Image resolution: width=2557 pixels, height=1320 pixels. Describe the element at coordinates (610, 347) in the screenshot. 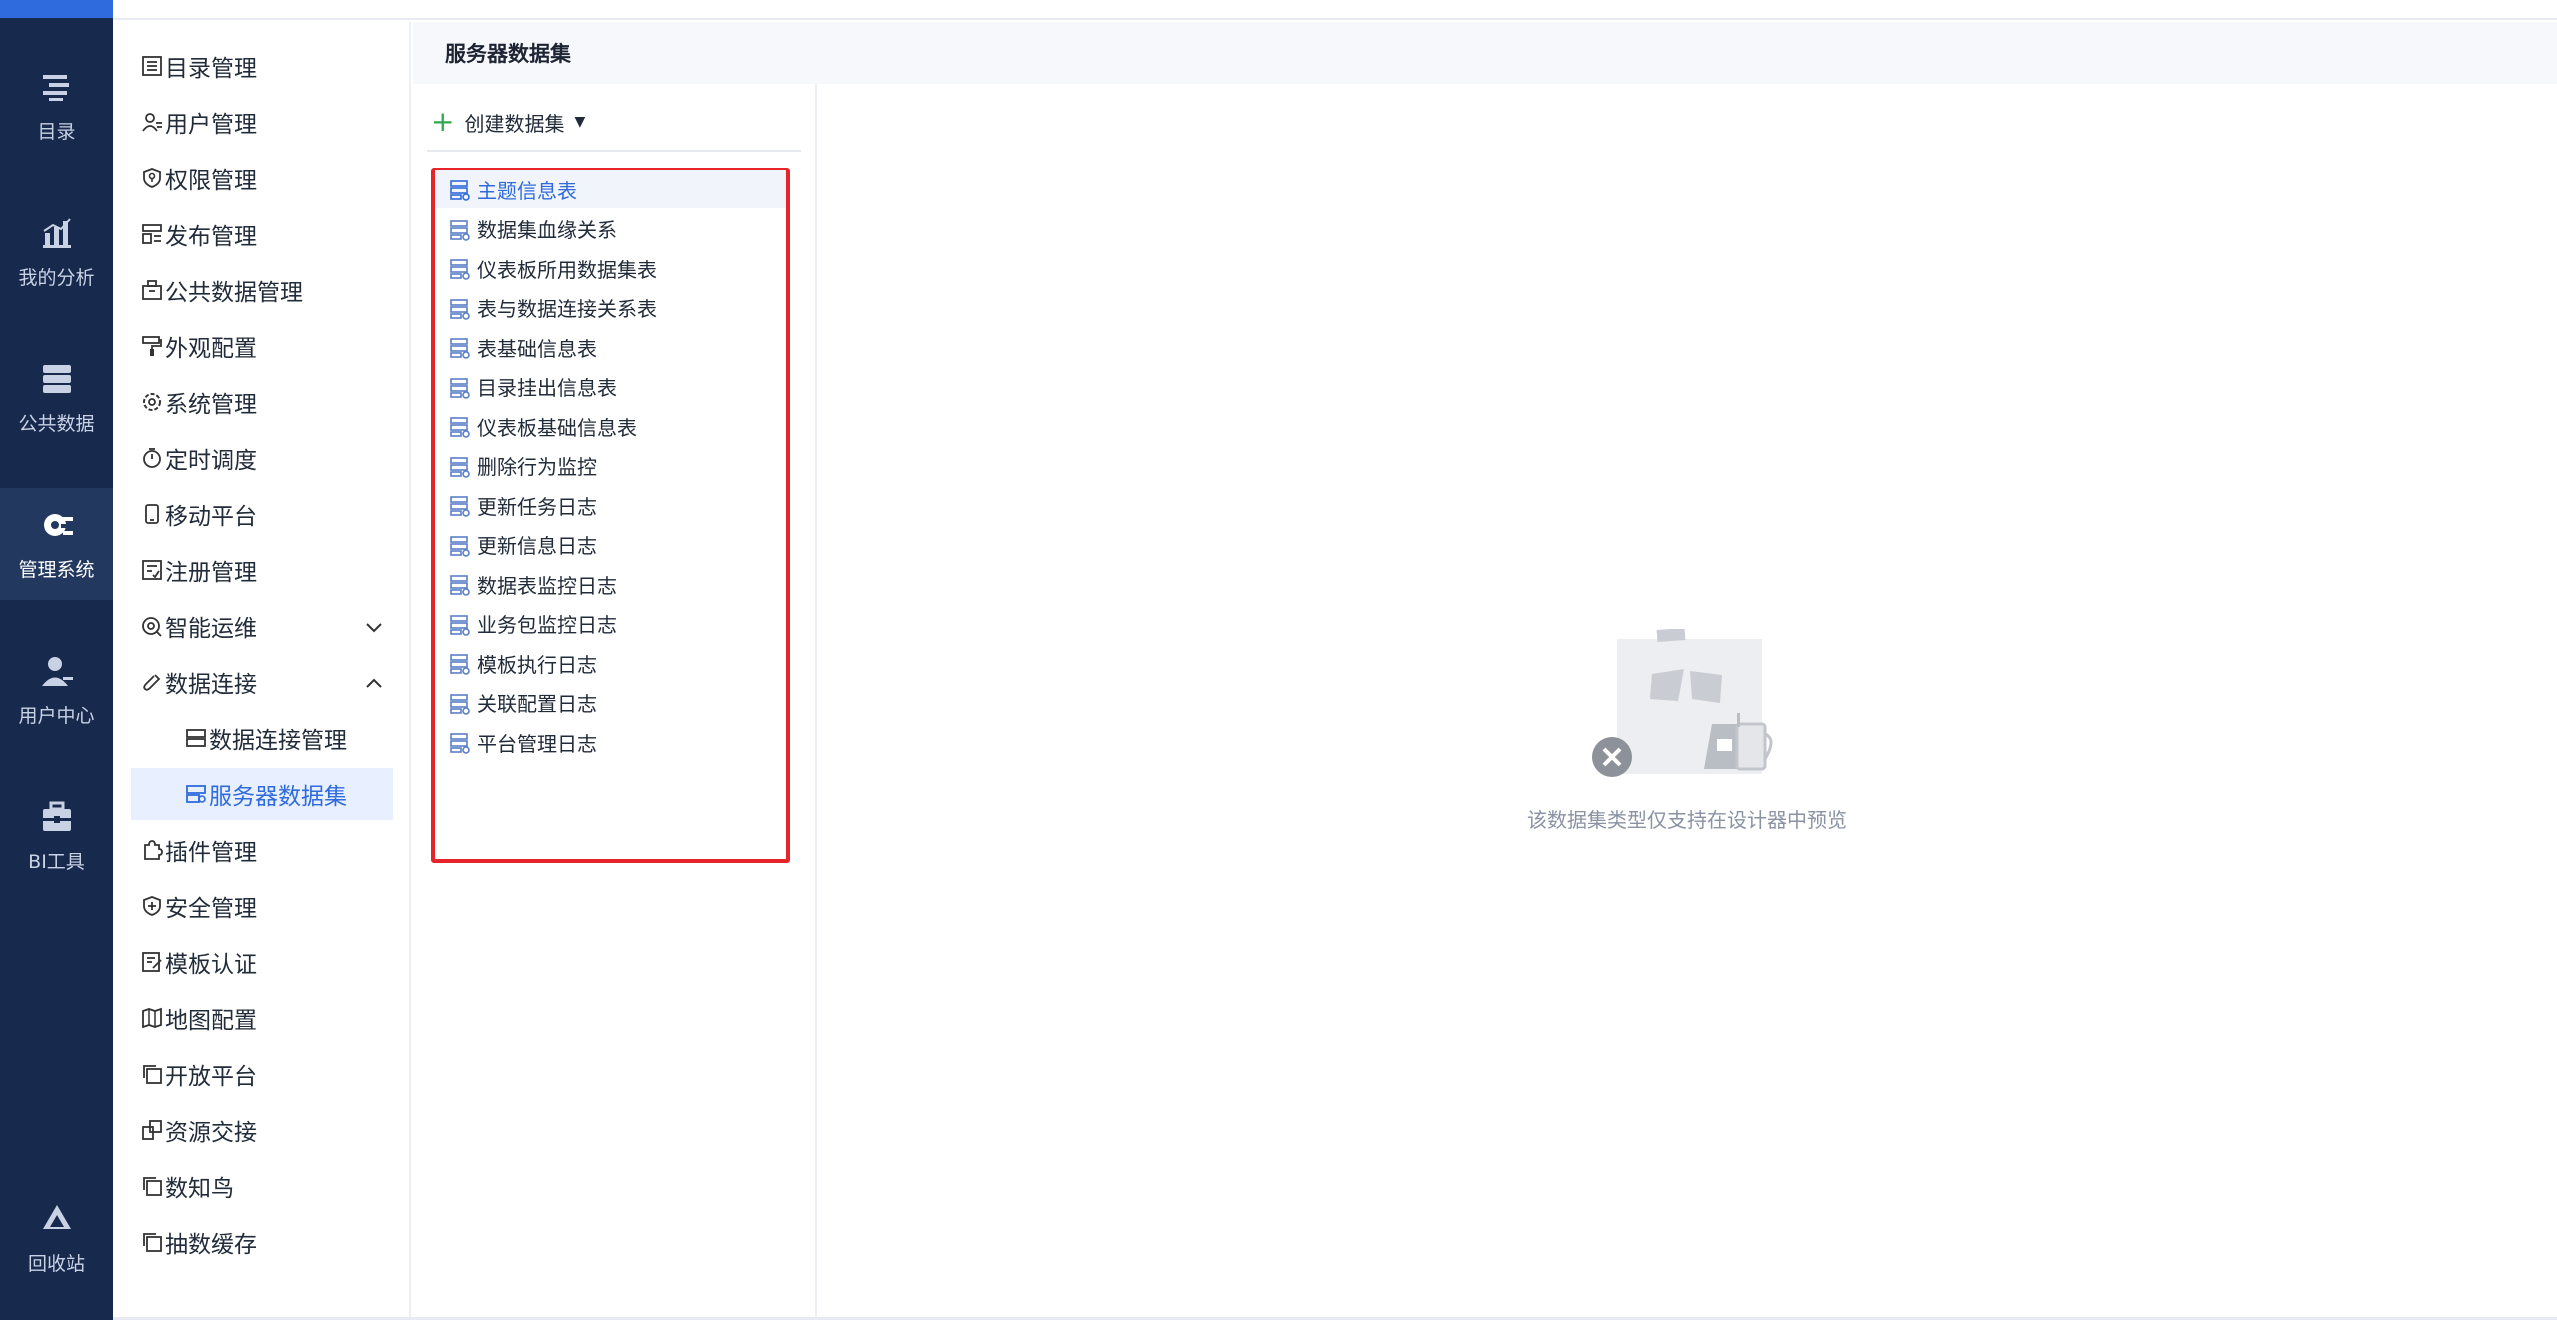

I see `dataset-item: 表基础信息表` at that location.